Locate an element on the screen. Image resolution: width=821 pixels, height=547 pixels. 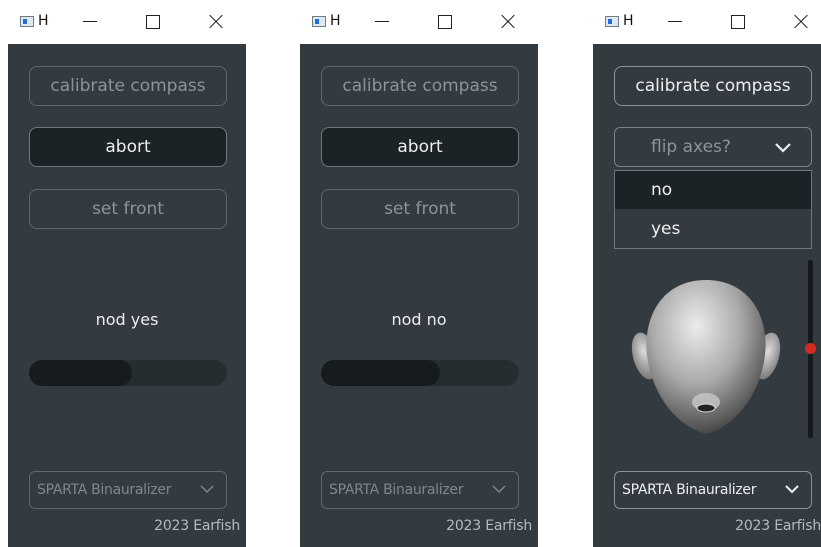
gesture-status: nod no is located at coordinates (419, 319).